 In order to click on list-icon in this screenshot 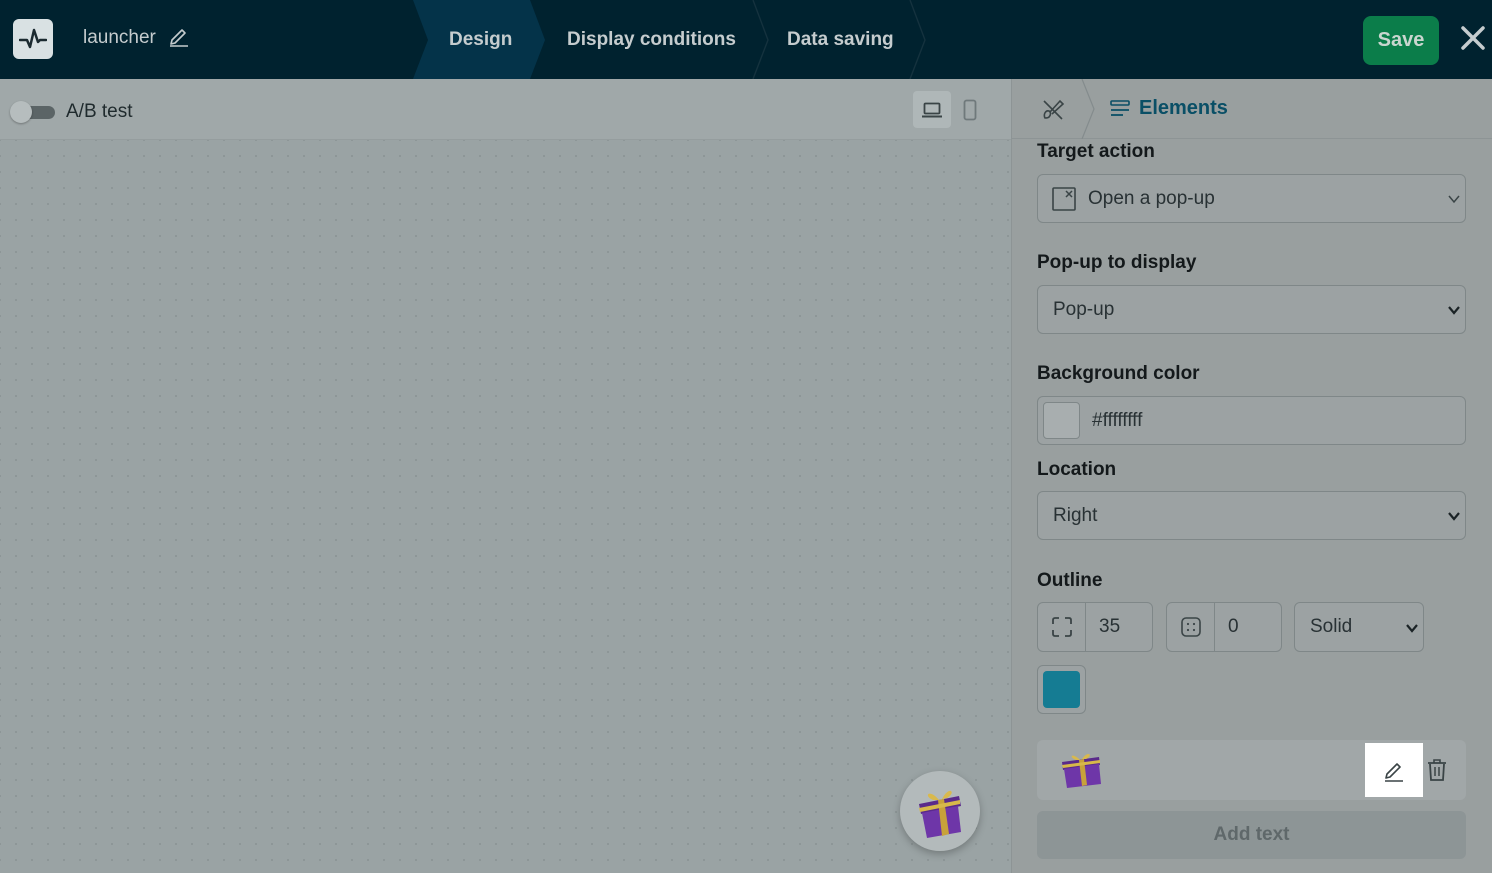, I will do `click(1120, 107)`.